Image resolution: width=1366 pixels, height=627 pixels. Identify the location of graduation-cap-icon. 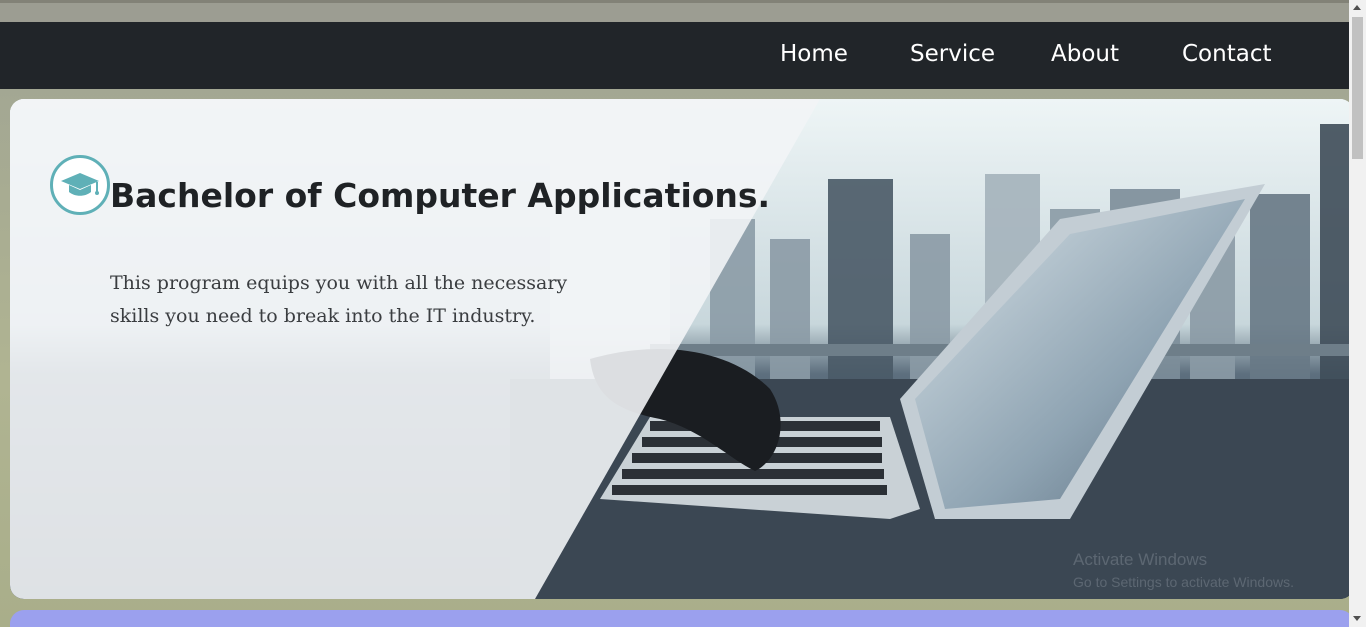
(80, 185).